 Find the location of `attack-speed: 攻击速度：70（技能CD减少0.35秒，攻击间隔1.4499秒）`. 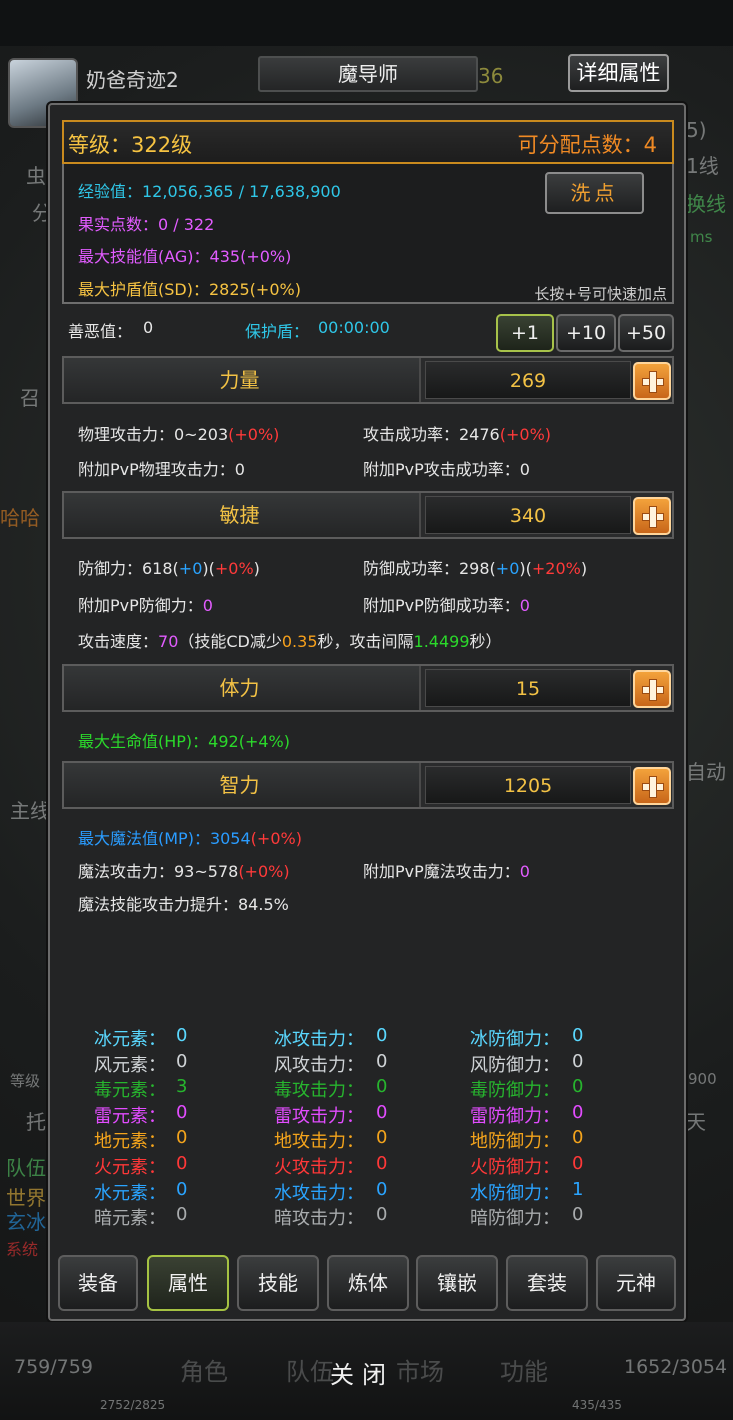

attack-speed: 攻击速度：70（技能CD减少0.35秒，攻击间隔1.4499秒） is located at coordinates (290, 641).